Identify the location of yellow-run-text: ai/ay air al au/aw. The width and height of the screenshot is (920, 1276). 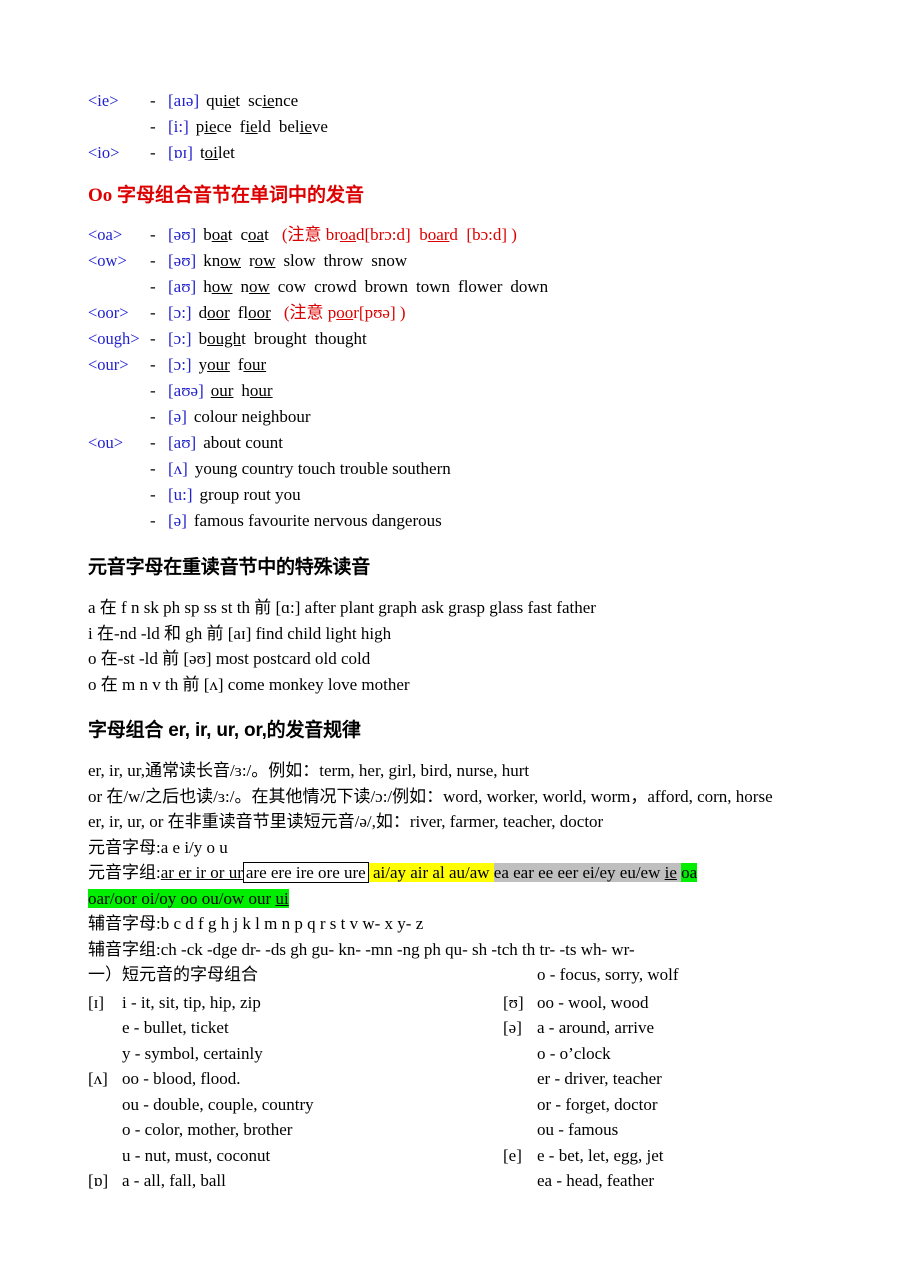
(431, 872).